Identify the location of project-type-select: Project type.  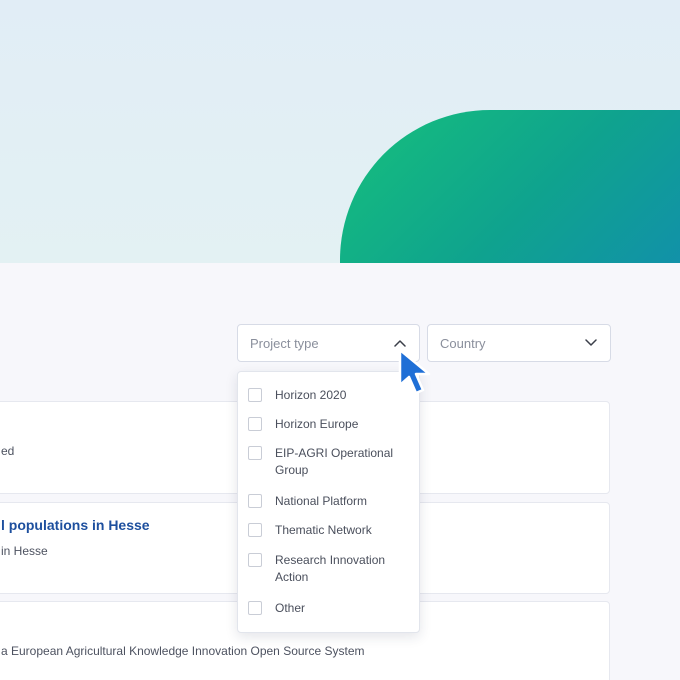
(328, 343).